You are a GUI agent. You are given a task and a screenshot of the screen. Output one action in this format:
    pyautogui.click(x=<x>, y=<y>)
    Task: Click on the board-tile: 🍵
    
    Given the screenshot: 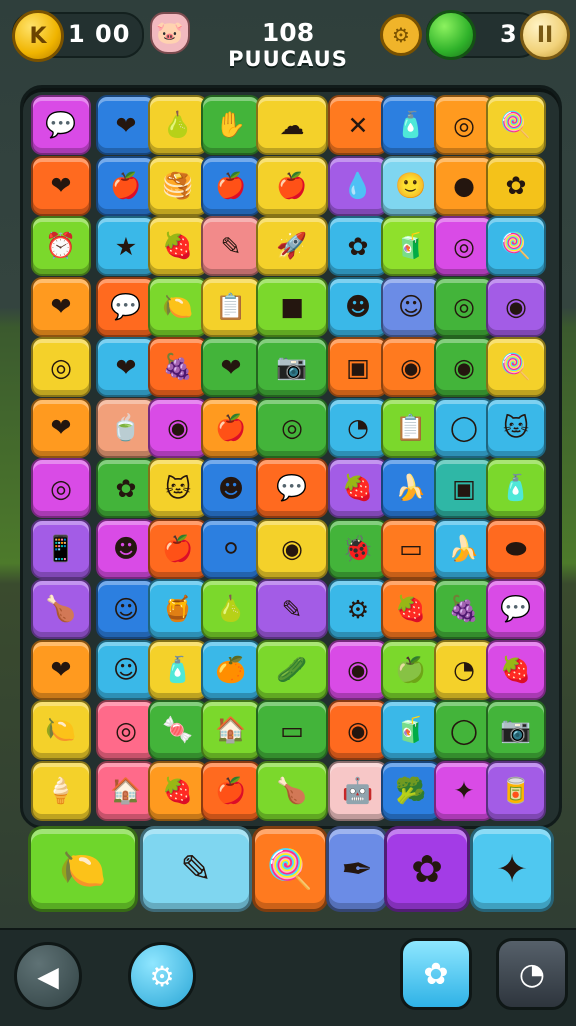 What is the action you would take?
    pyautogui.click(x=126, y=427)
    